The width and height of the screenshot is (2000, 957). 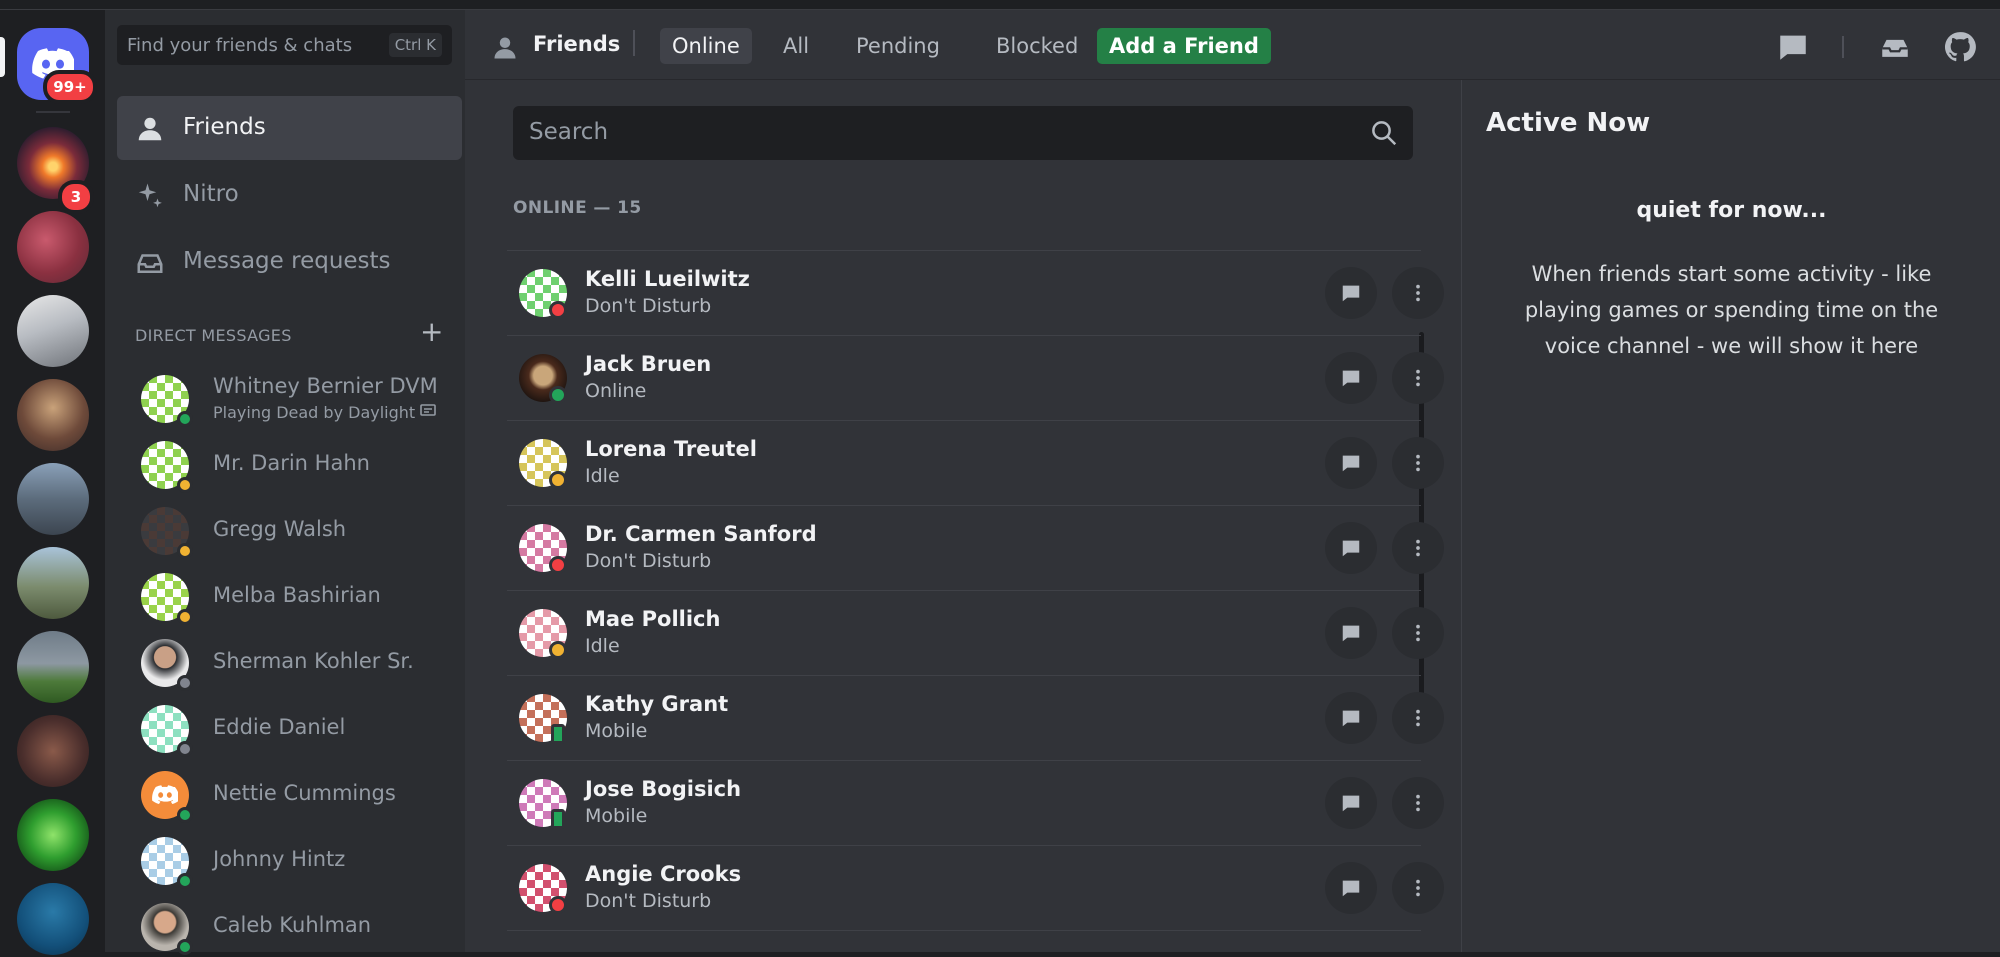 I want to click on friend-row: Mae Pollich Idle, so click(x=975, y=632).